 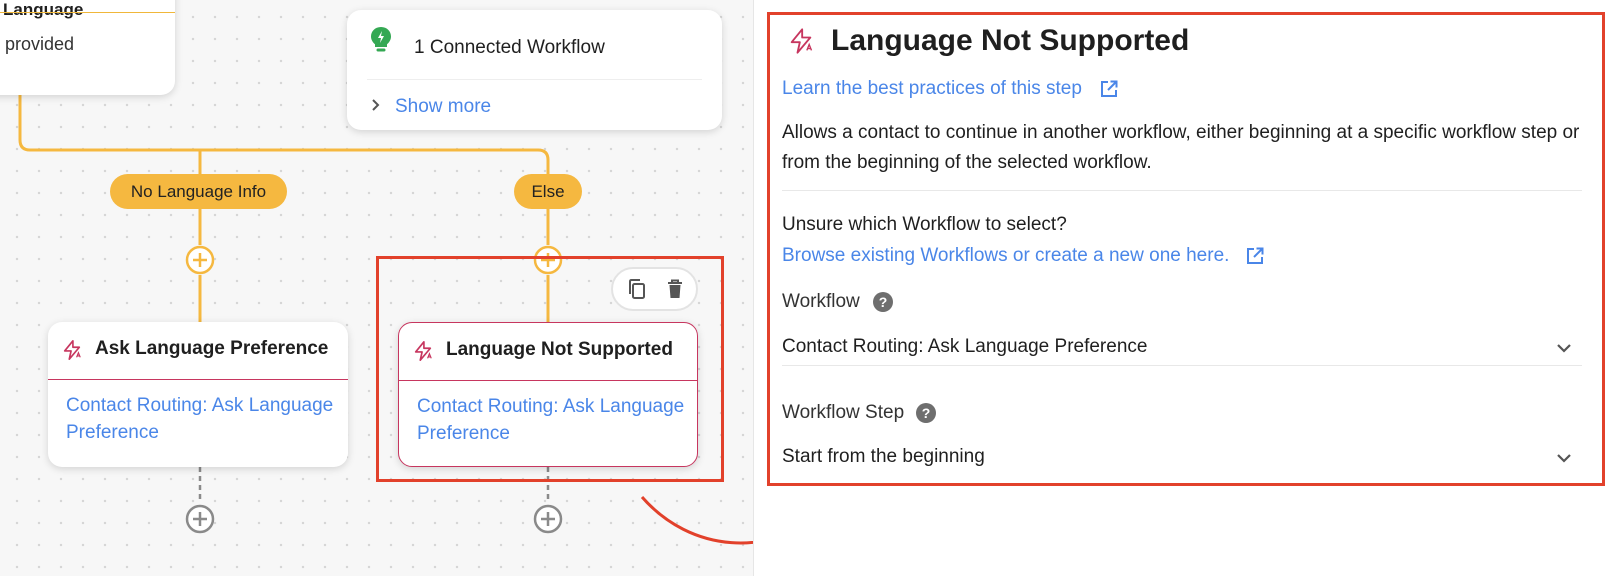 I want to click on branch-label-else: Else, so click(x=548, y=191).